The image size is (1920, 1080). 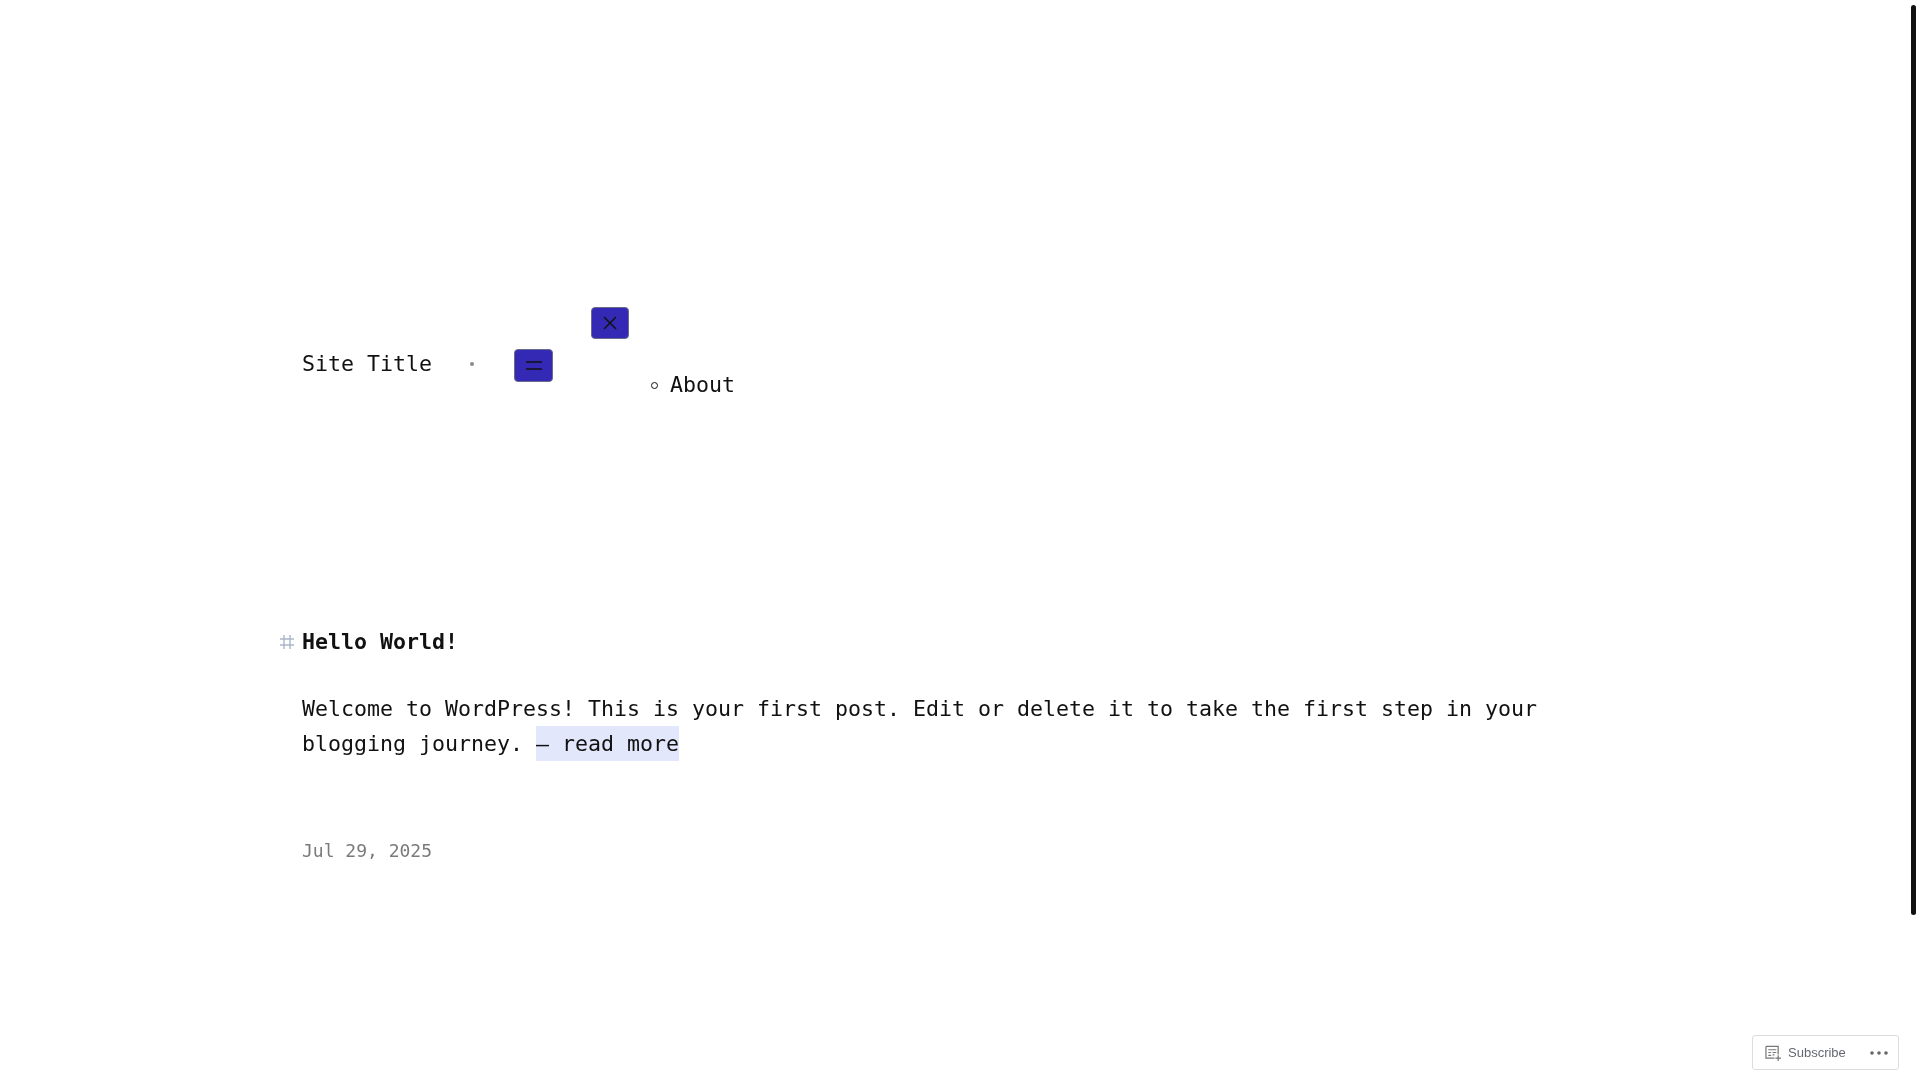 I want to click on site-title-link: Site Title, so click(x=367, y=364).